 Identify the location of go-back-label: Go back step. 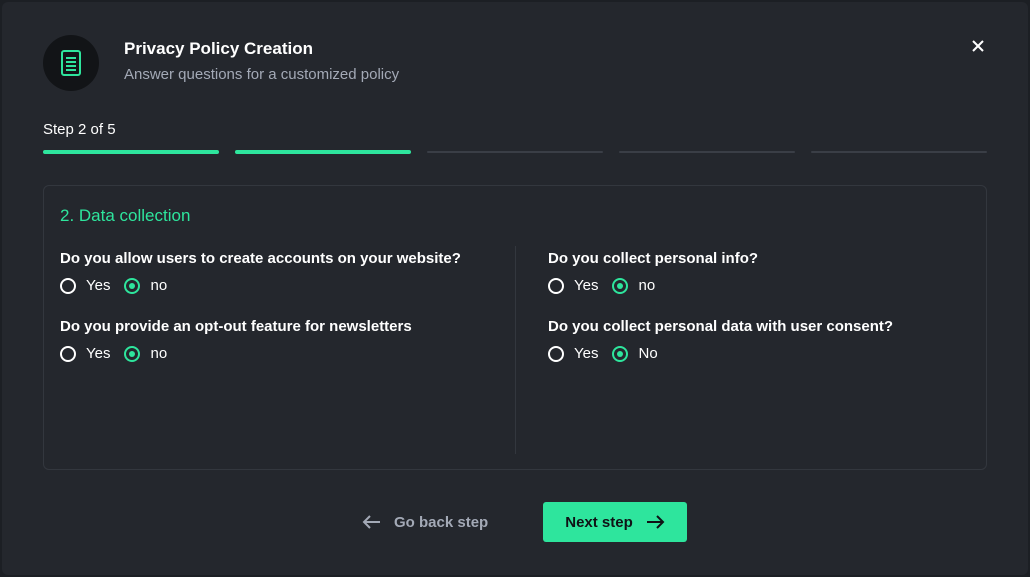
(441, 522).